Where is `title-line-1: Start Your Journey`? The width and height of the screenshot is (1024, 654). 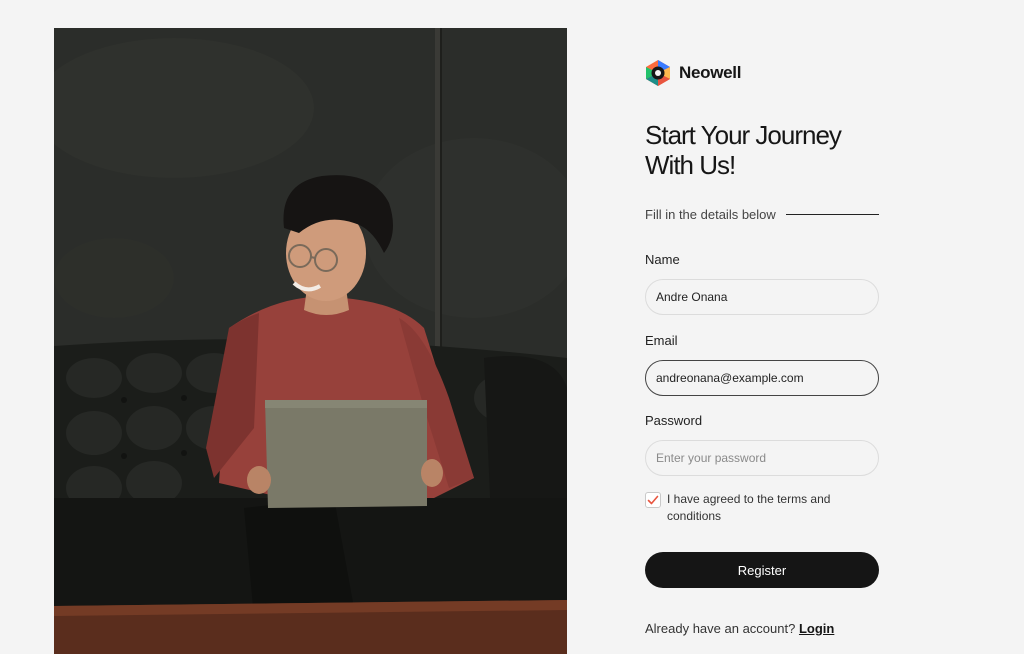
title-line-1: Start Your Journey is located at coordinates (743, 135).